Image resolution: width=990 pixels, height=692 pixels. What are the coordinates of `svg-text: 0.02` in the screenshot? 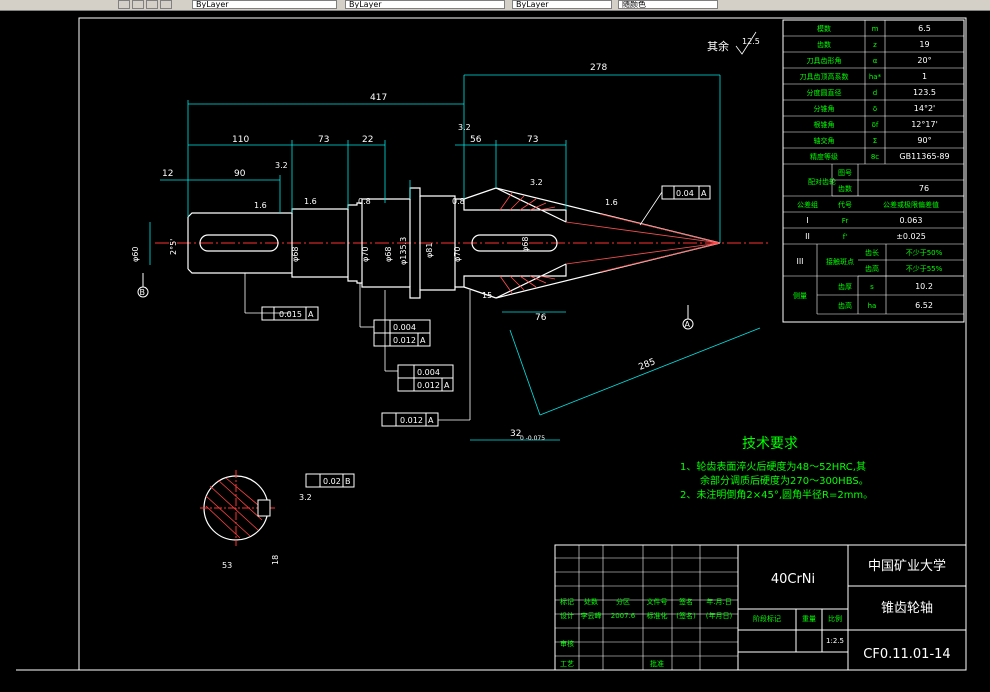 It's located at (332, 481).